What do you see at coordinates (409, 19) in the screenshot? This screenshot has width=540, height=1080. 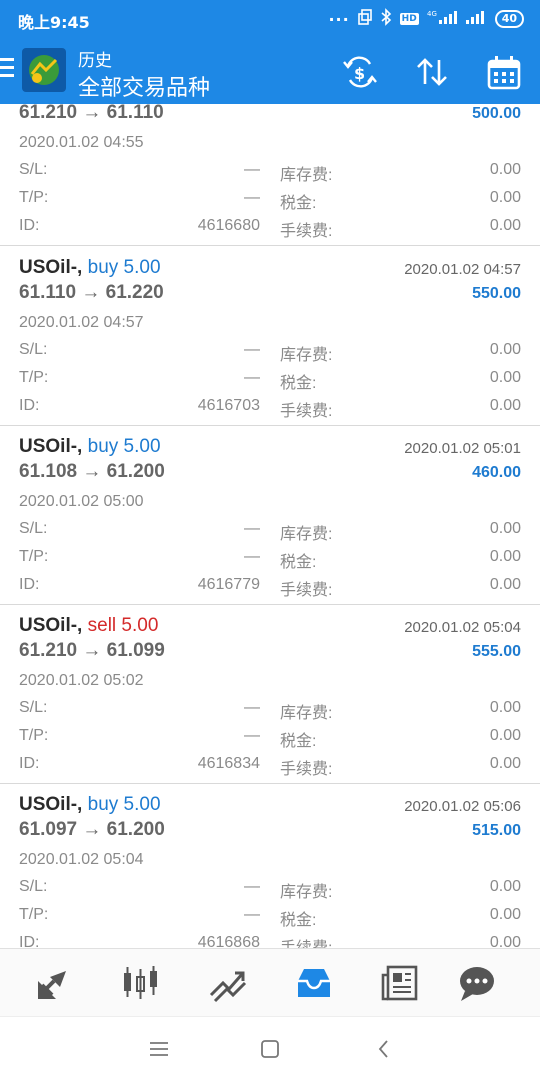 I see `hd-icon: HD` at bounding box center [409, 19].